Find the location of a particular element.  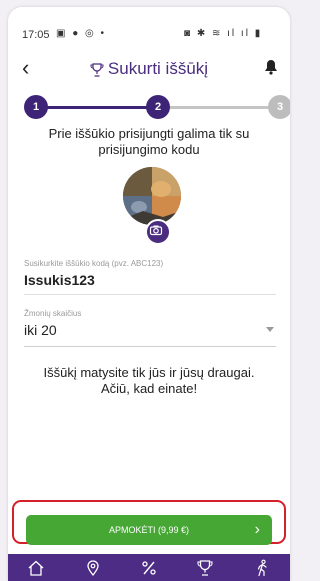

dropdown-arrow-icon is located at coordinates (270, 329).